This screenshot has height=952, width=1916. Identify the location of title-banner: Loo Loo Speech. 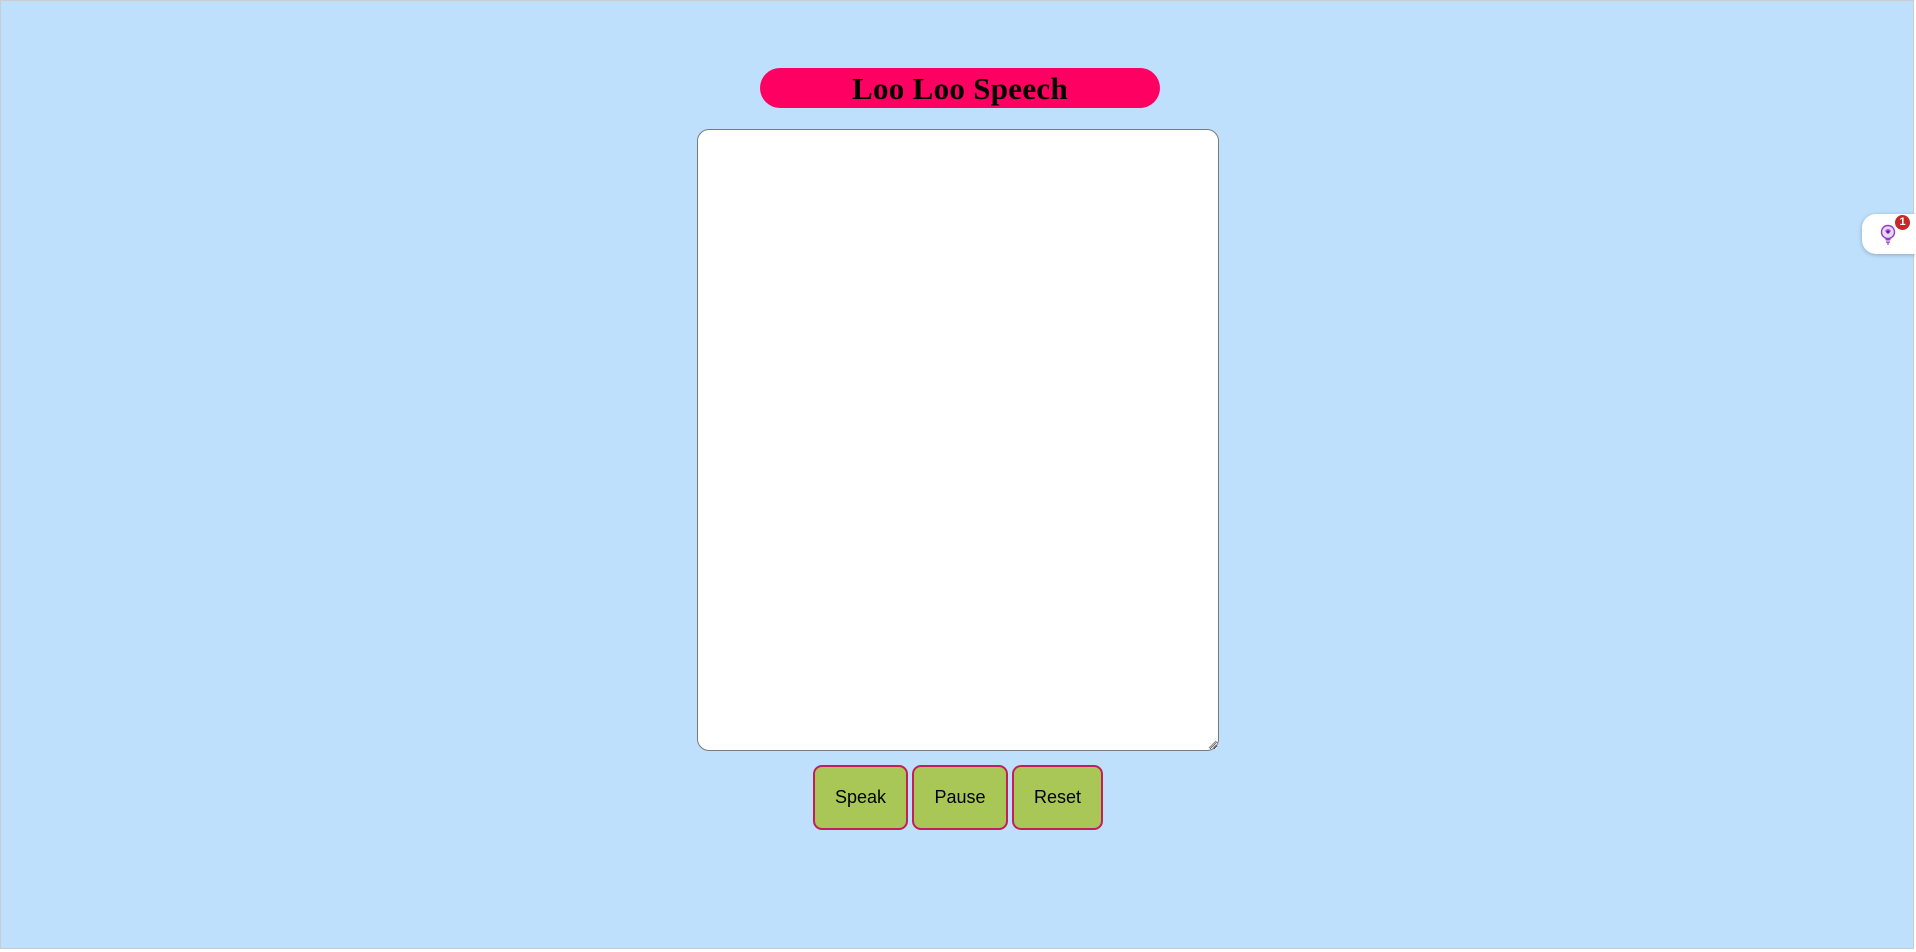
(960, 88).